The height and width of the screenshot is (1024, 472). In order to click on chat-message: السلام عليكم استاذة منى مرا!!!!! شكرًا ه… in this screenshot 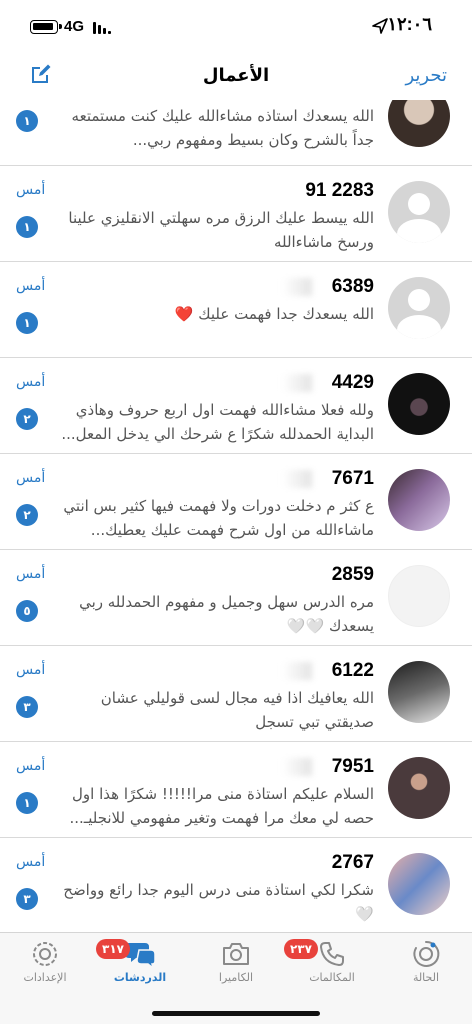, I will do `click(222, 806)`.